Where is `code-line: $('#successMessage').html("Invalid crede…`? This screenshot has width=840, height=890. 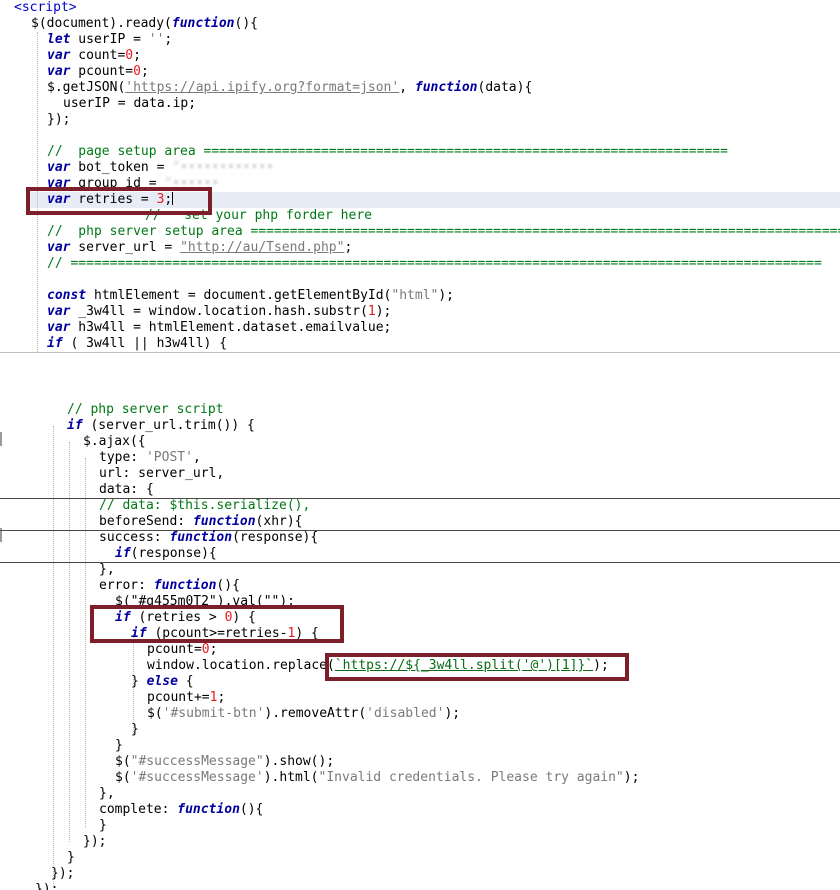 code-line: $('#successMessage').html("Invalid crede… is located at coordinates (377, 777).